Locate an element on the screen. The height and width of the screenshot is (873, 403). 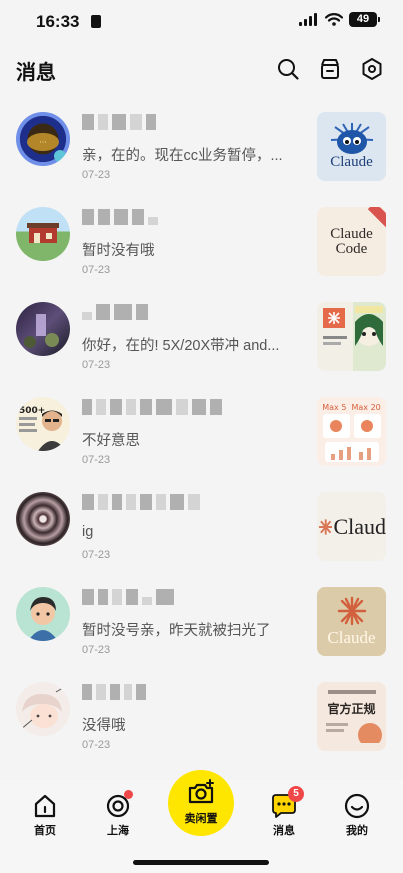
unread-count-badge: 5 is located at coordinates (296, 794).